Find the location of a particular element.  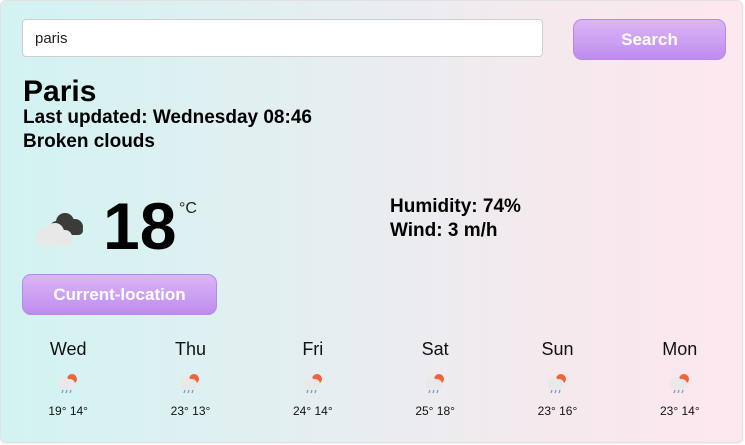

weather-description: Broken clouds is located at coordinates (89, 141).